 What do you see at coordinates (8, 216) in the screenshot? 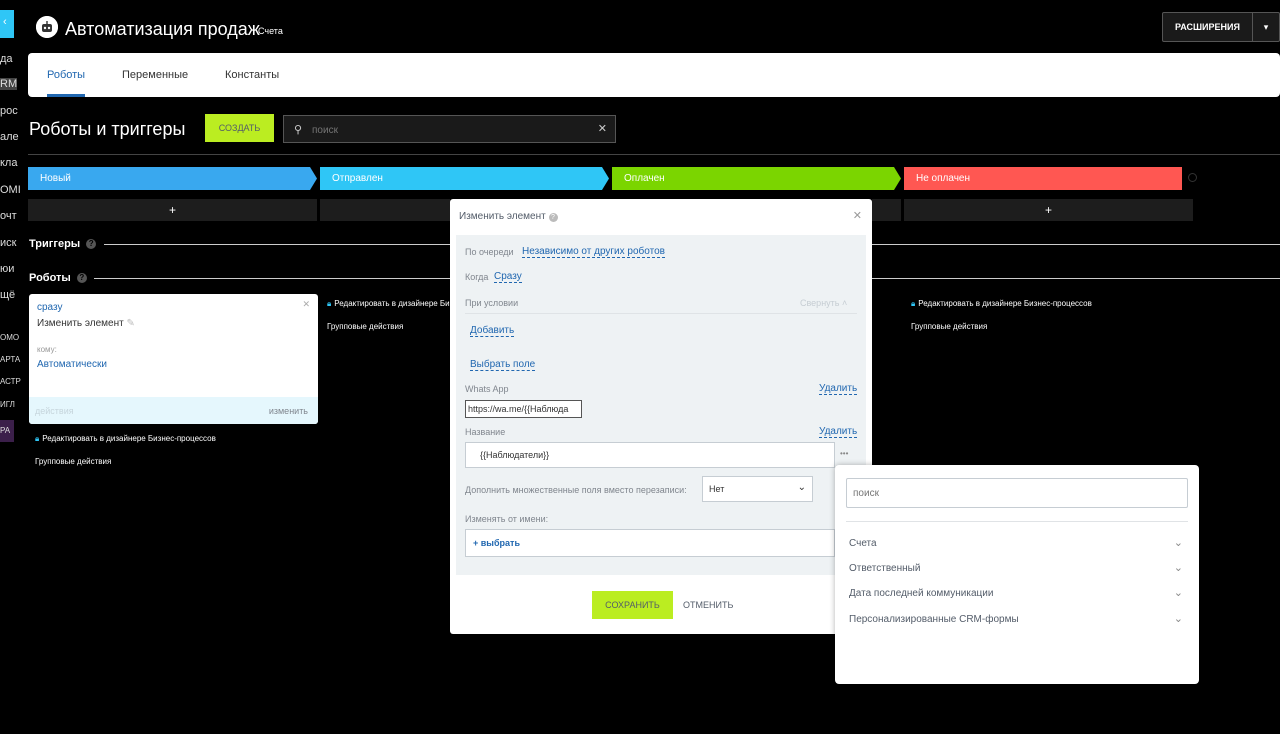
I see `sidebar-item: очт` at bounding box center [8, 216].